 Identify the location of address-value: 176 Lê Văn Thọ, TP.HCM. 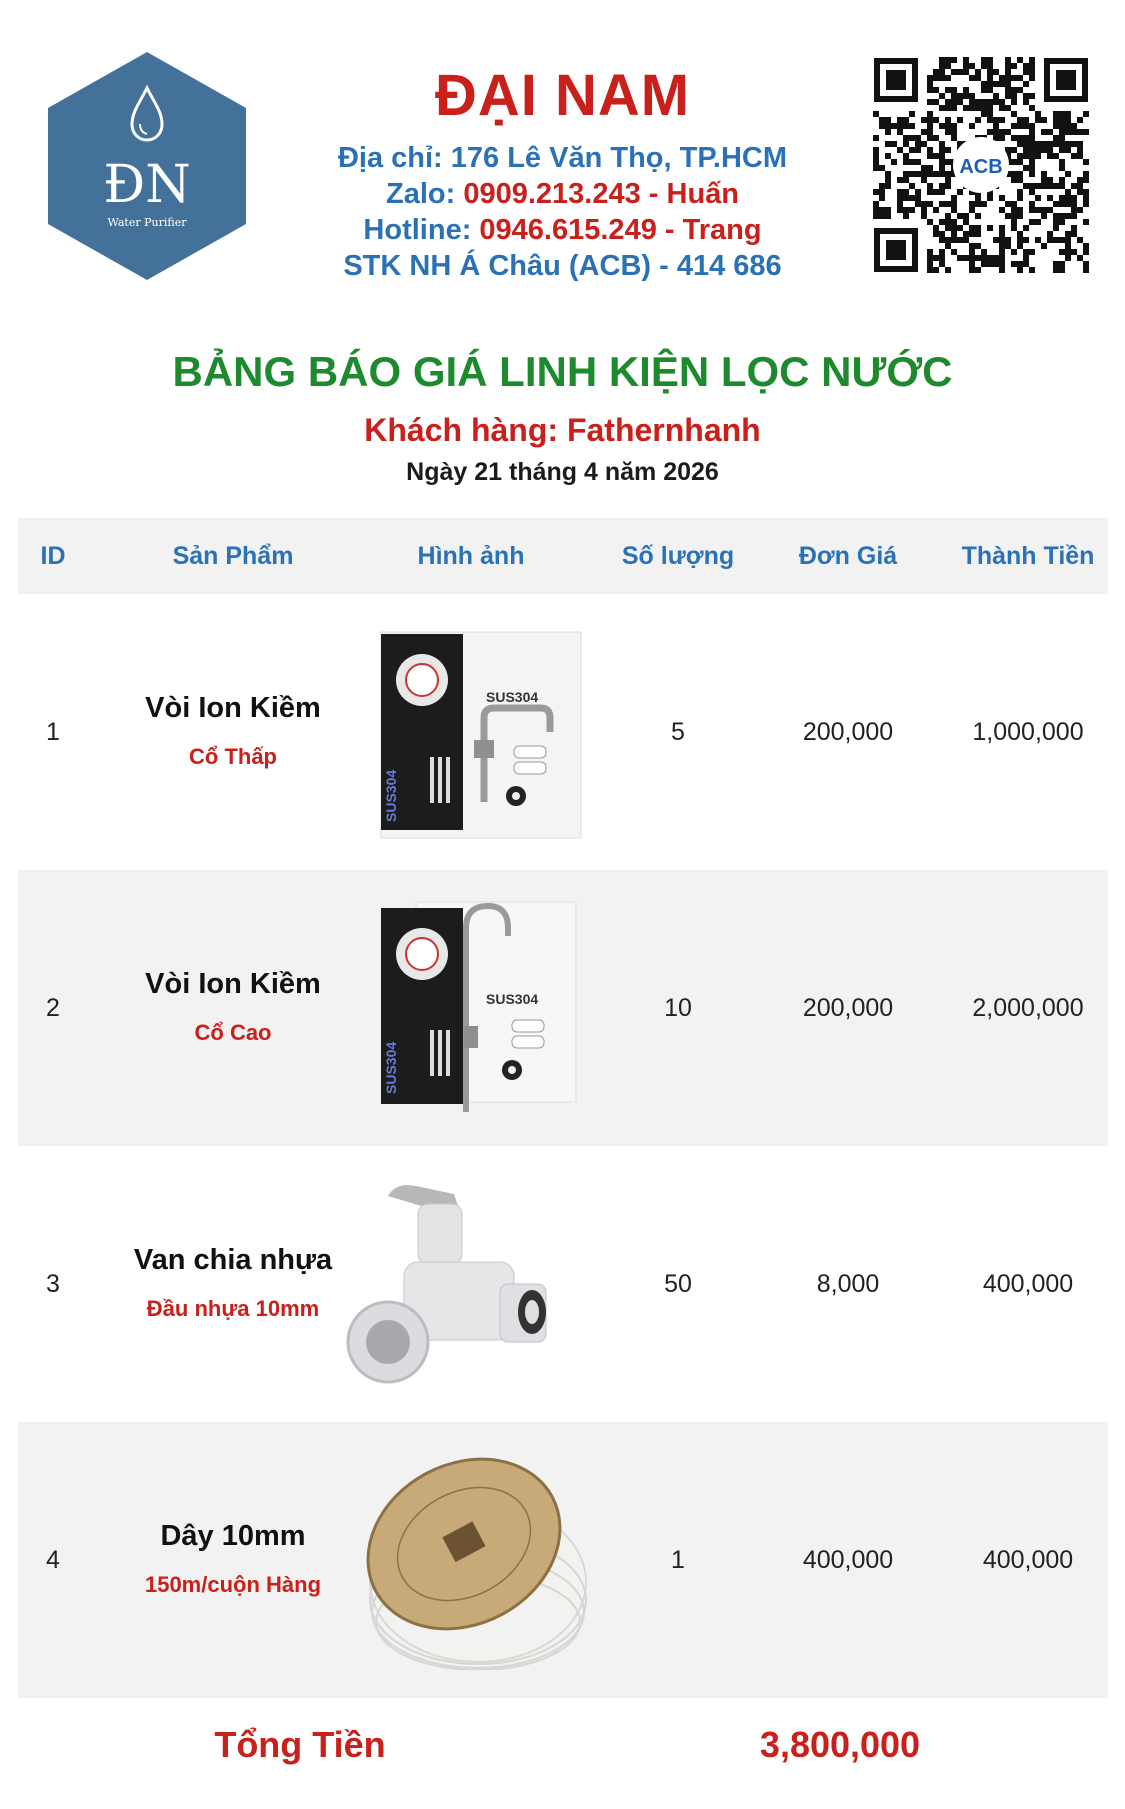
(619, 158).